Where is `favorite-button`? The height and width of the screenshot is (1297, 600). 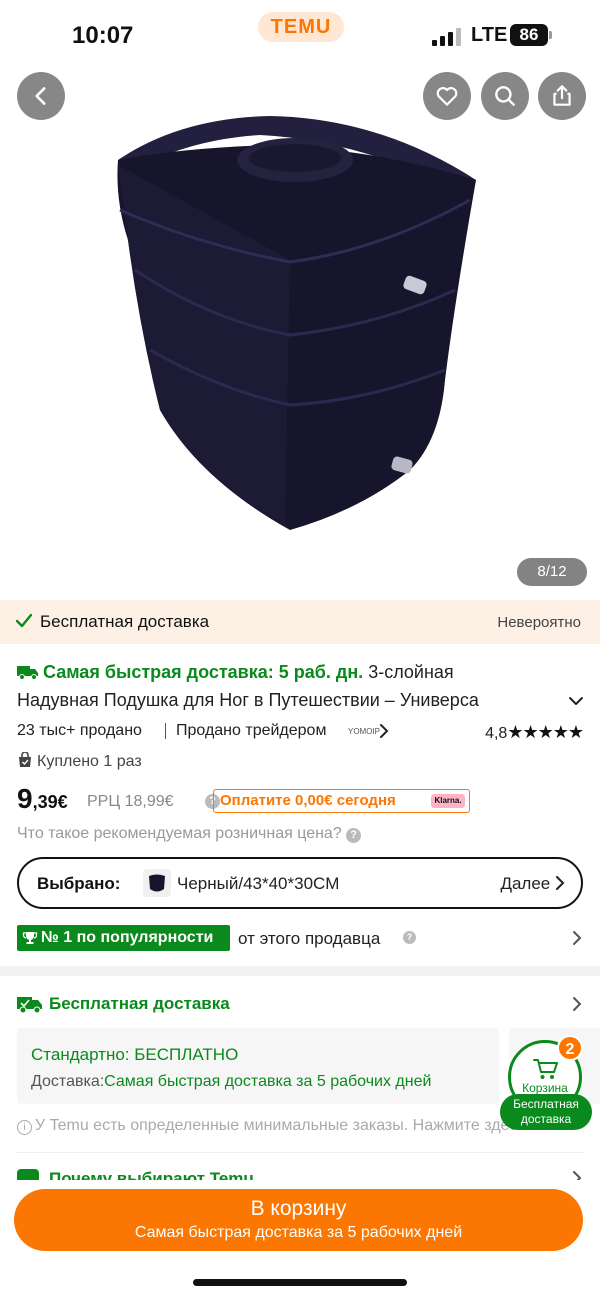
favorite-button is located at coordinates (447, 96).